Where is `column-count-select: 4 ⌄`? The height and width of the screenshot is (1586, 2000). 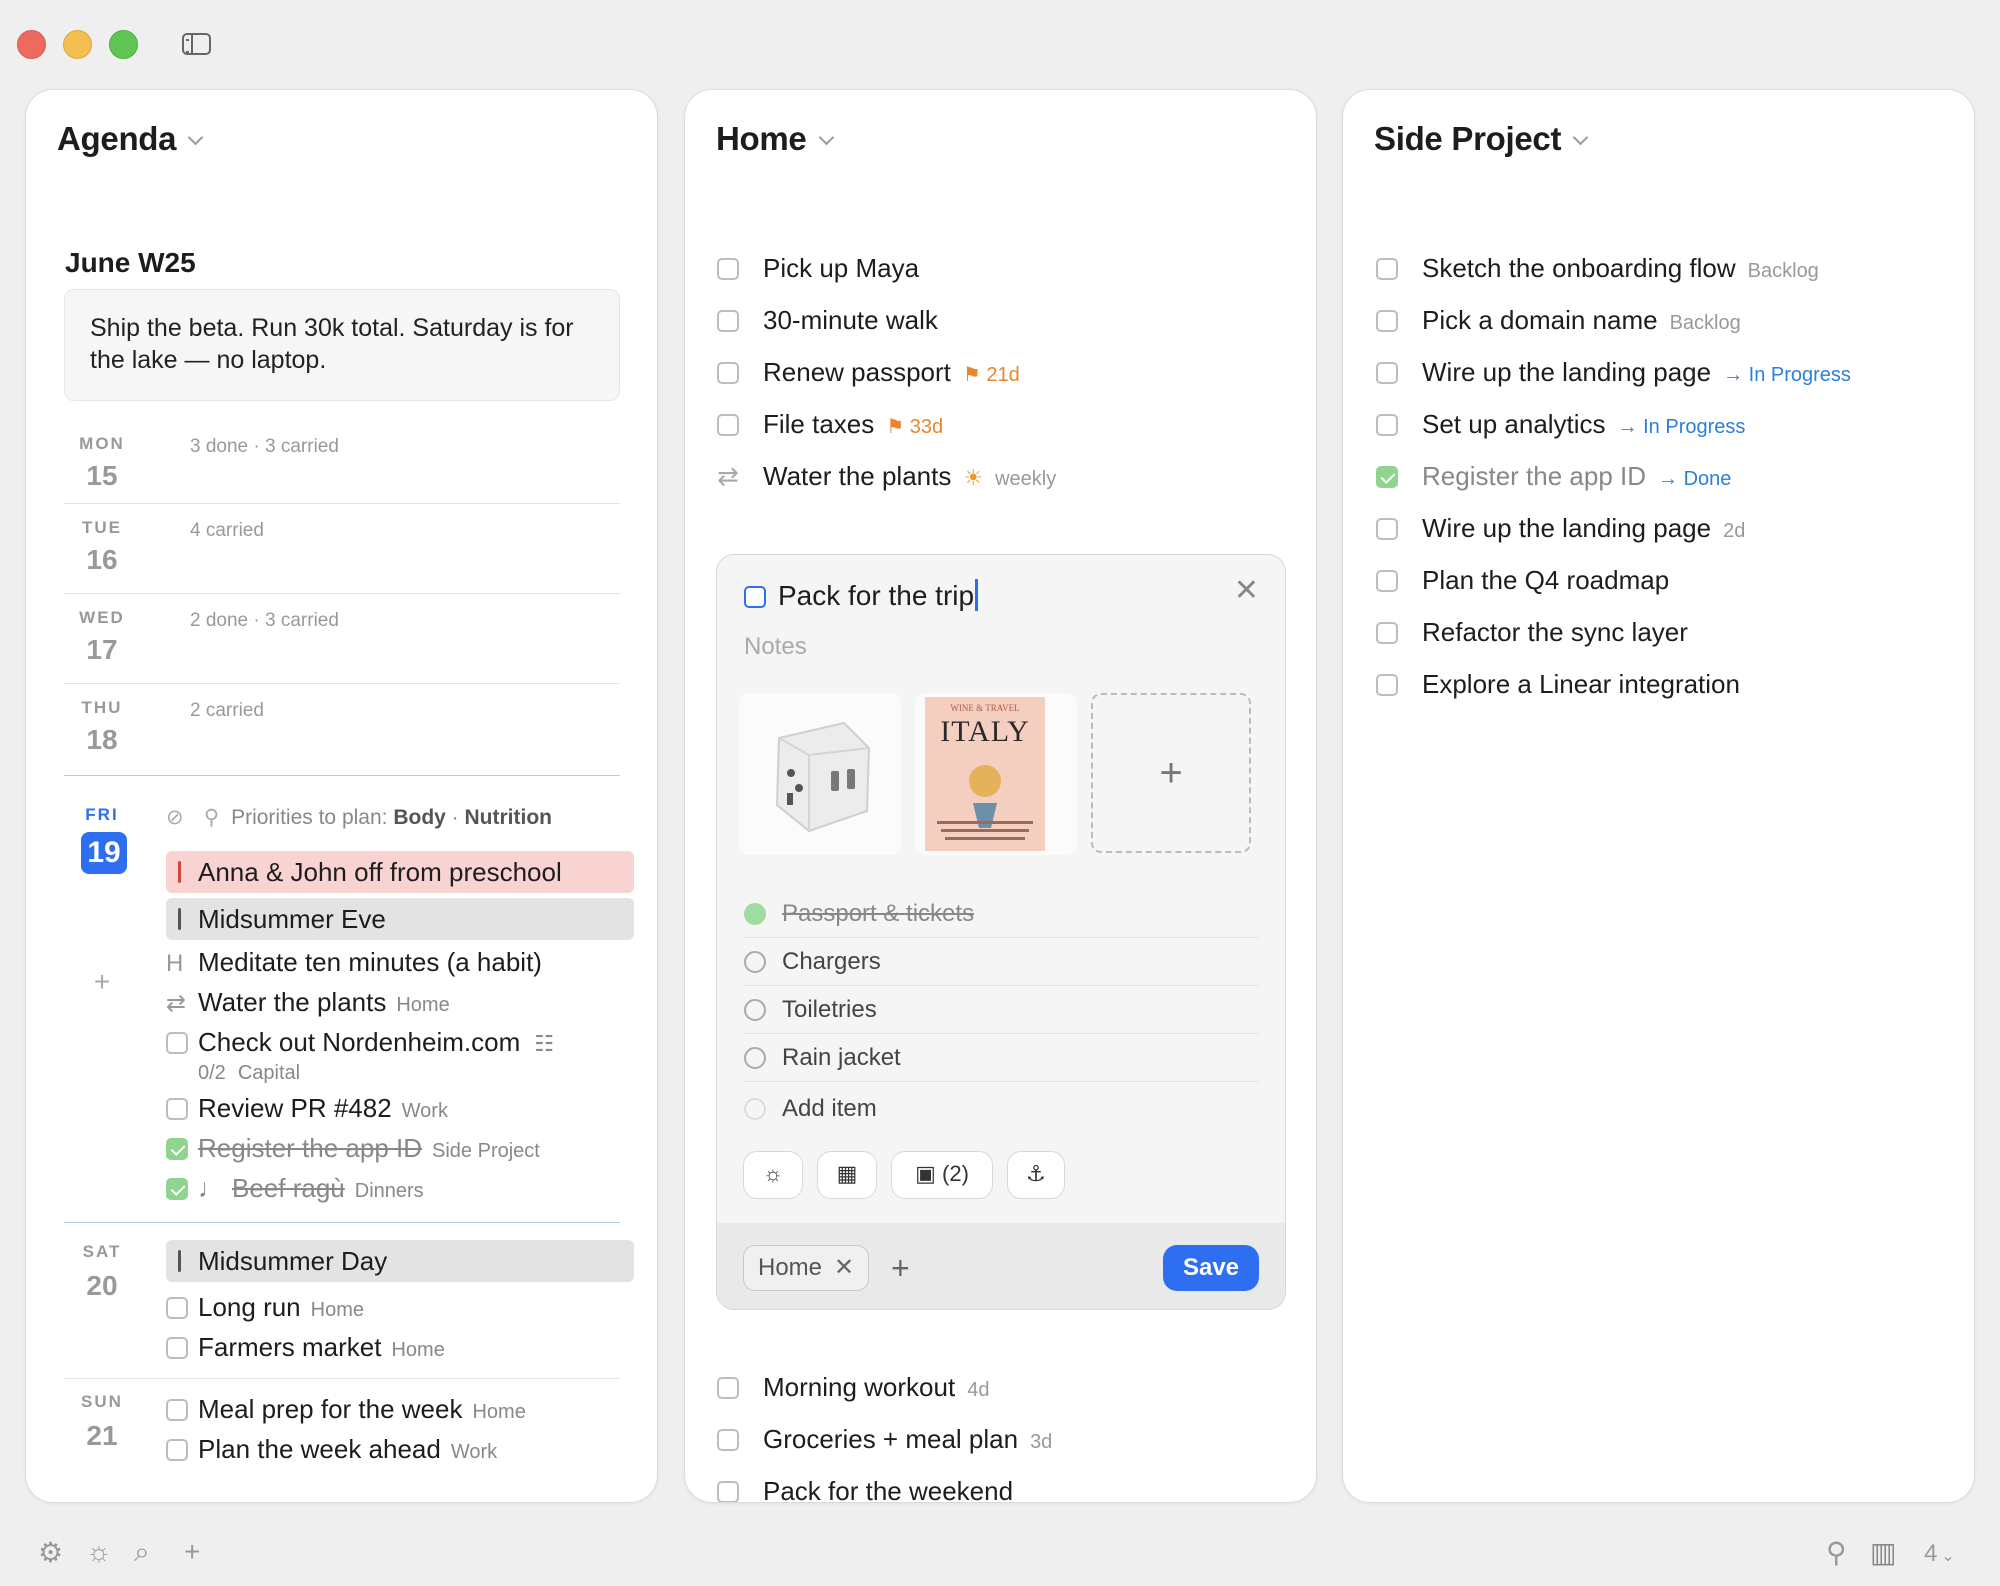 column-count-select: 4 ⌄ is located at coordinates (1939, 1554).